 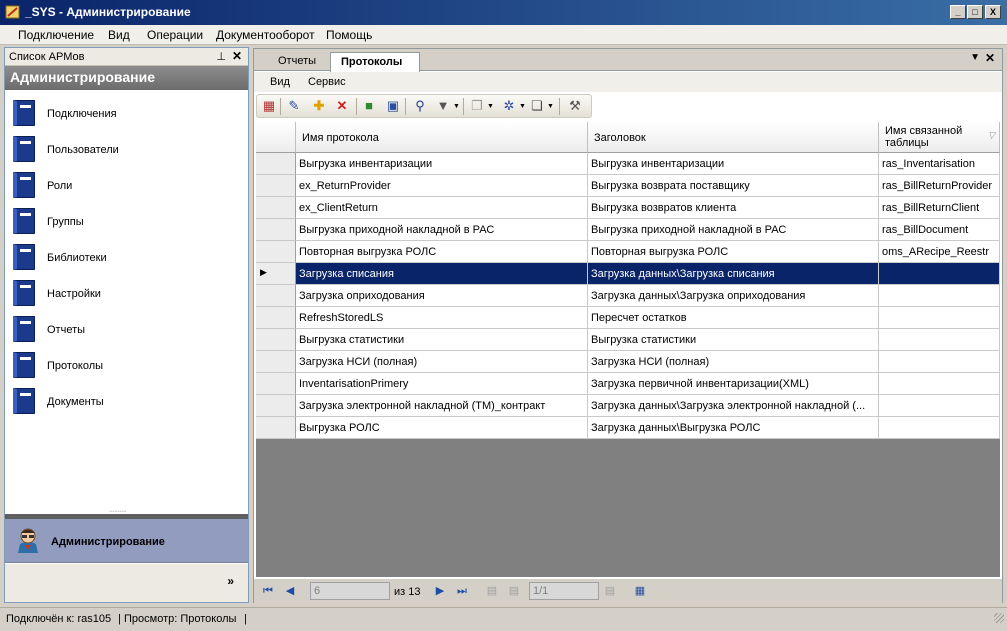 What do you see at coordinates (126, 541) in the screenshot?
I see `active-arm-button: Администрирование` at bounding box center [126, 541].